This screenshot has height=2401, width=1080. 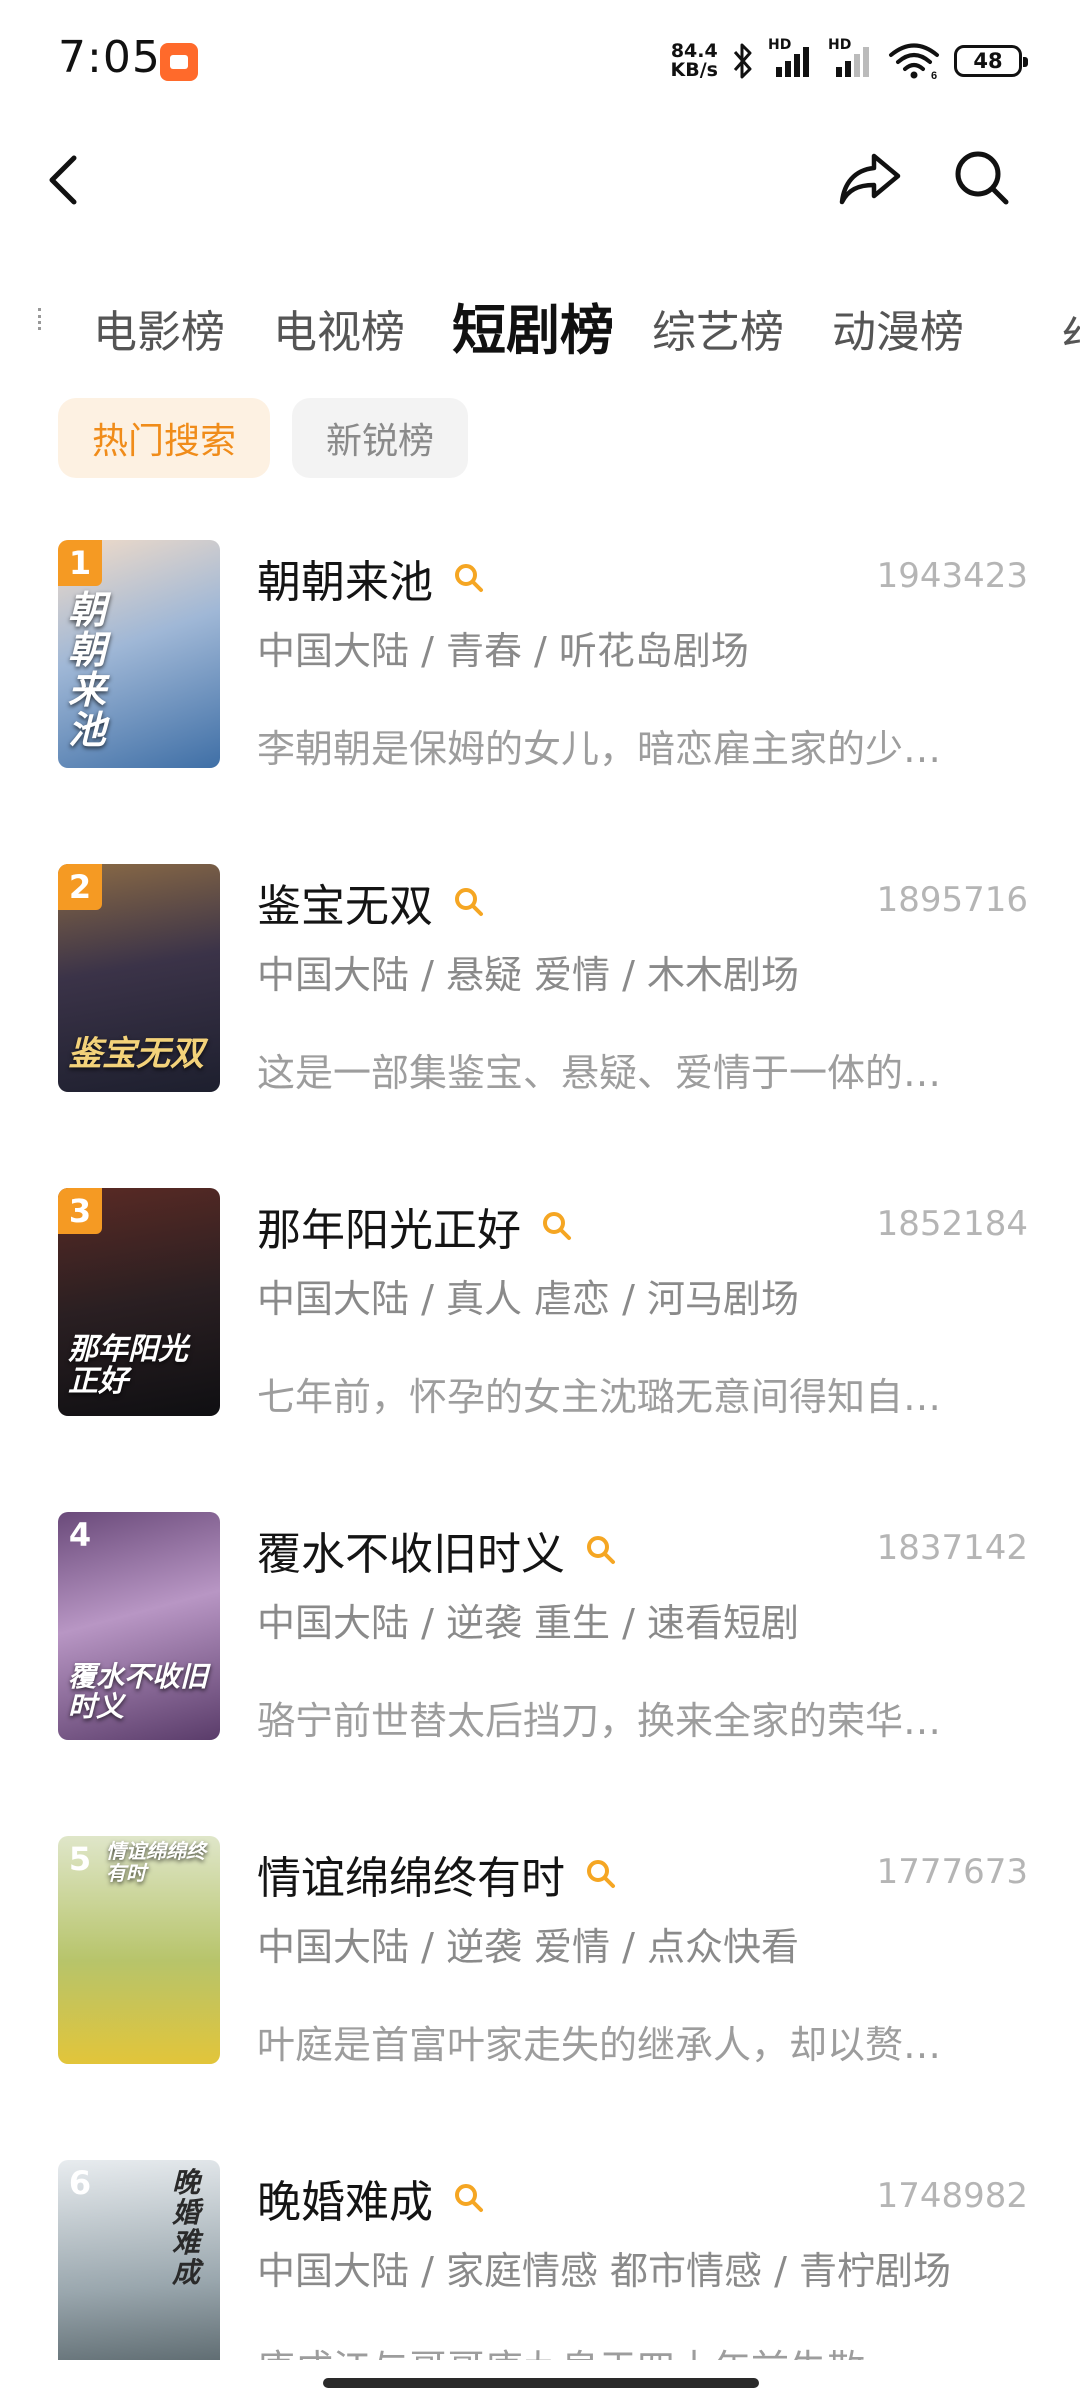 I want to click on search-count: 1943423, so click(x=952, y=576).